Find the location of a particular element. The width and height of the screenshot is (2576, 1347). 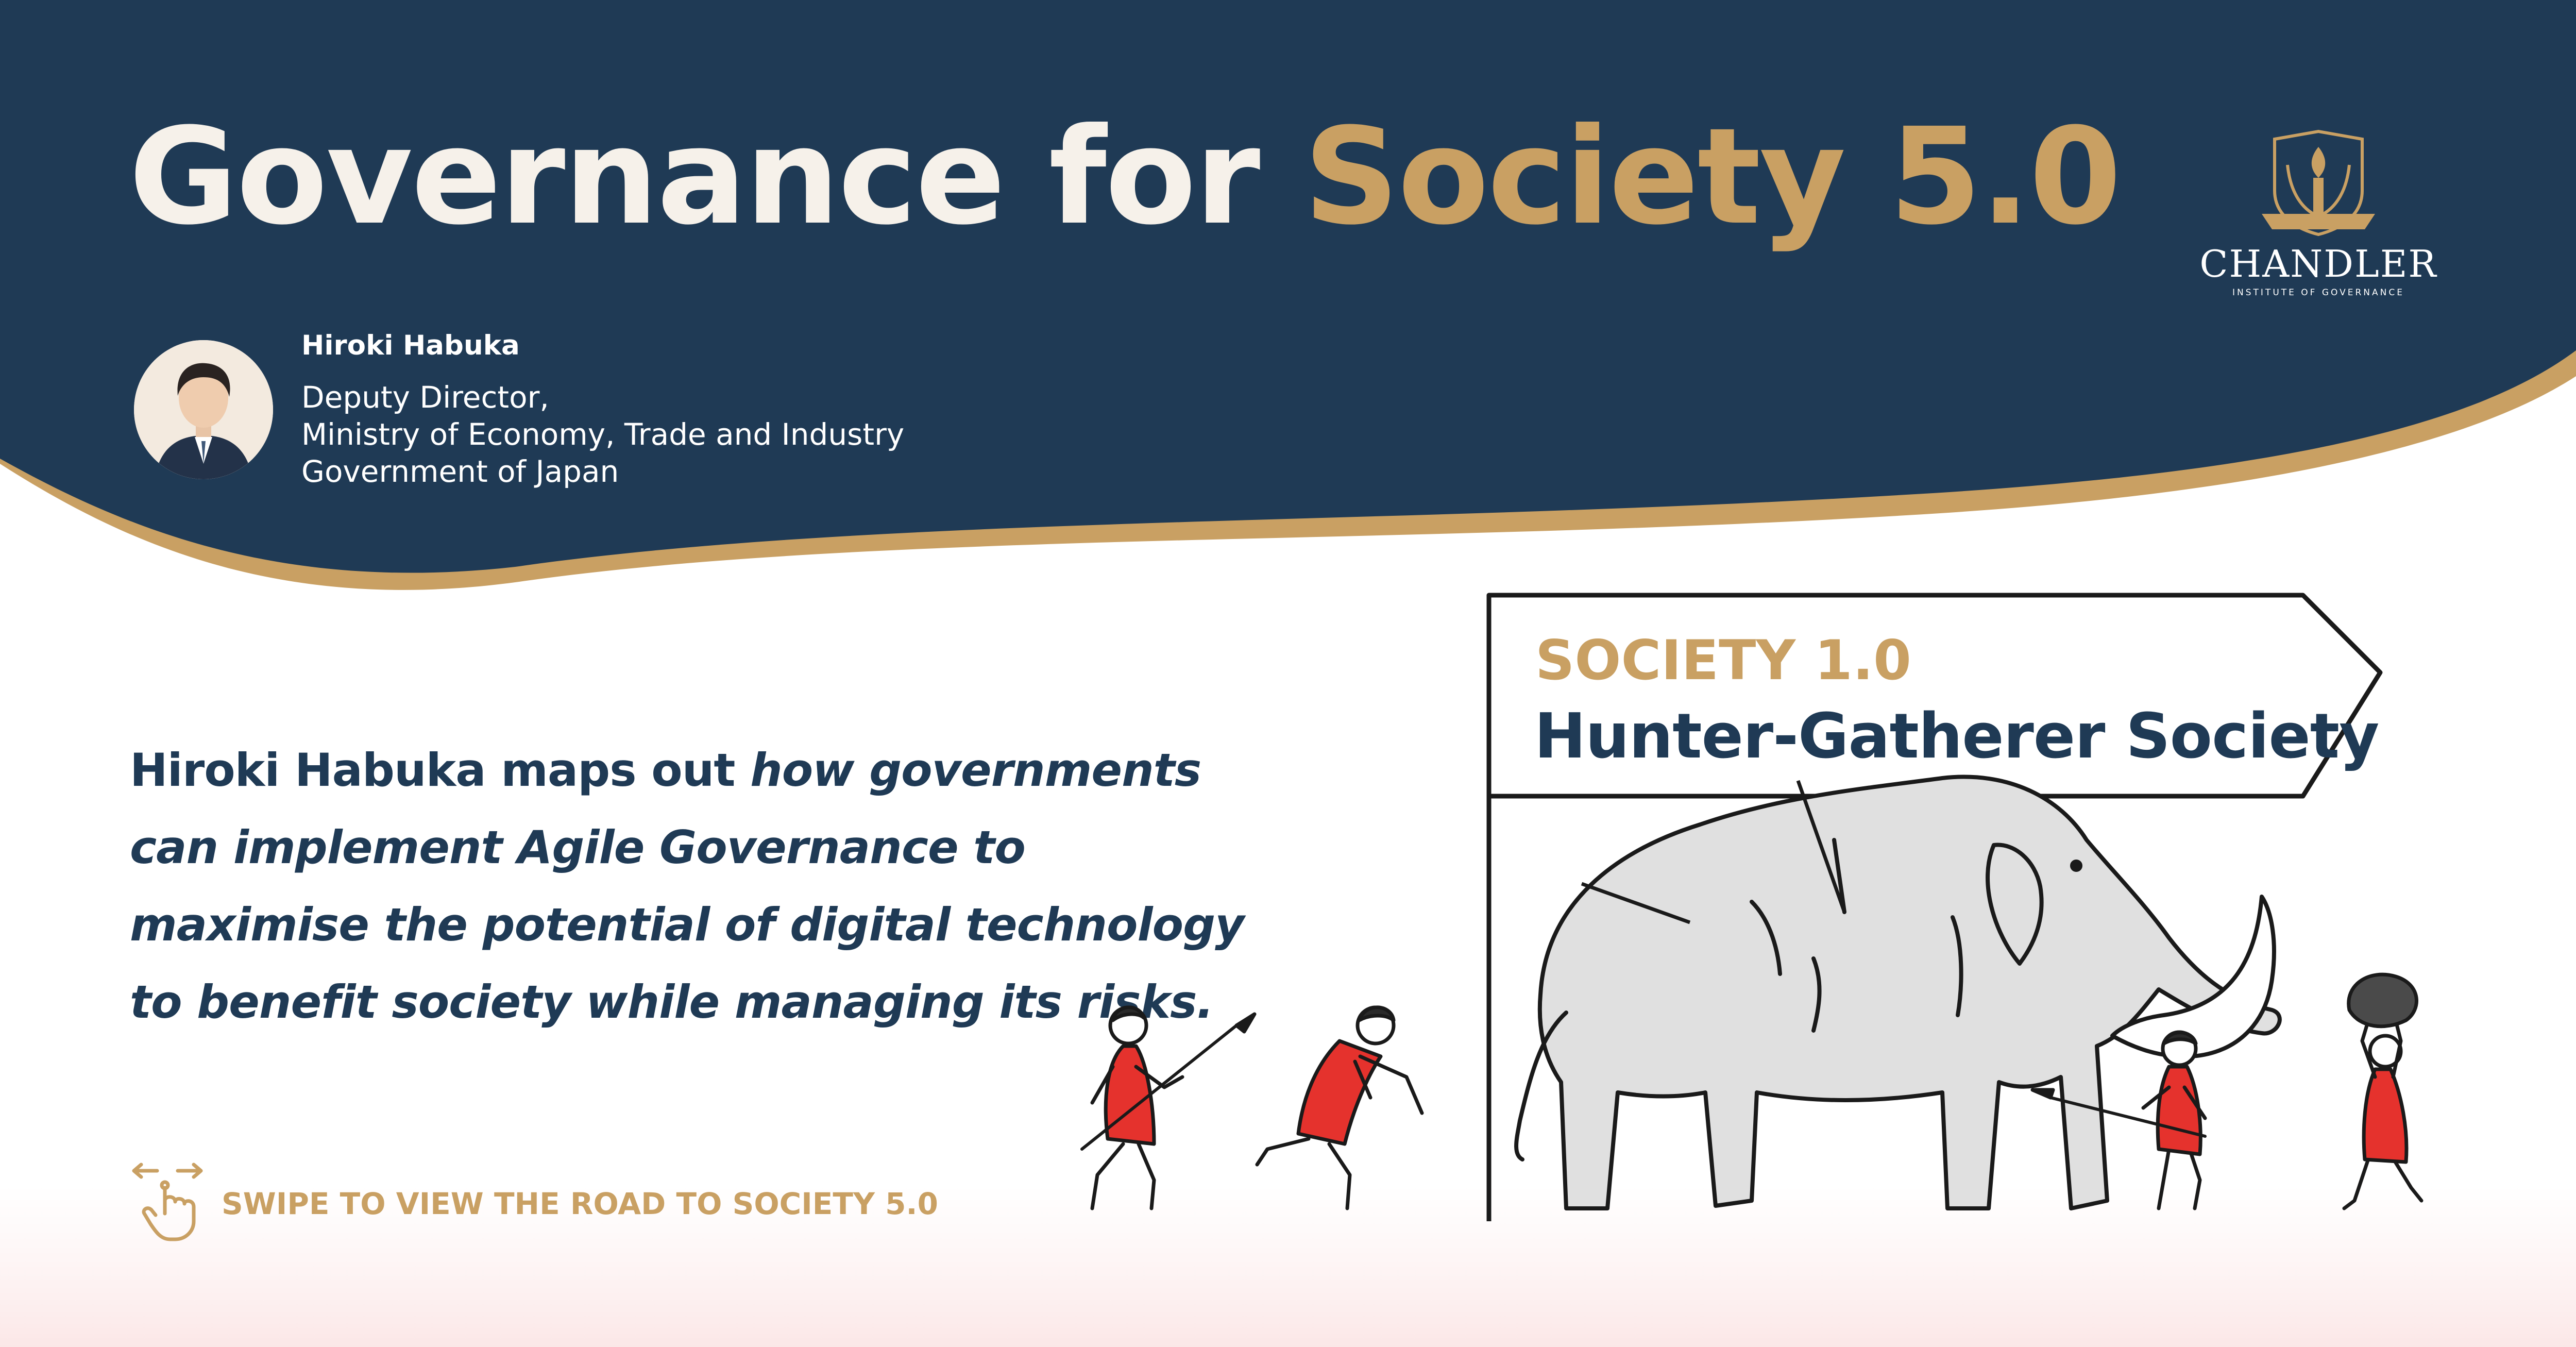

sign-society-name: Hunter-Gatherer Society is located at coordinates (1956, 736).